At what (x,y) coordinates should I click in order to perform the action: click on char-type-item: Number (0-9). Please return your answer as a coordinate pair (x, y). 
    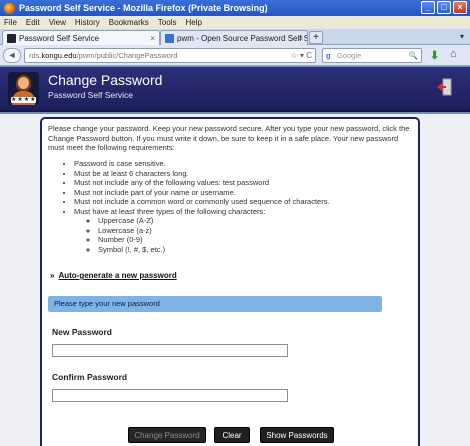
    Looking at the image, I should click on (214, 240).